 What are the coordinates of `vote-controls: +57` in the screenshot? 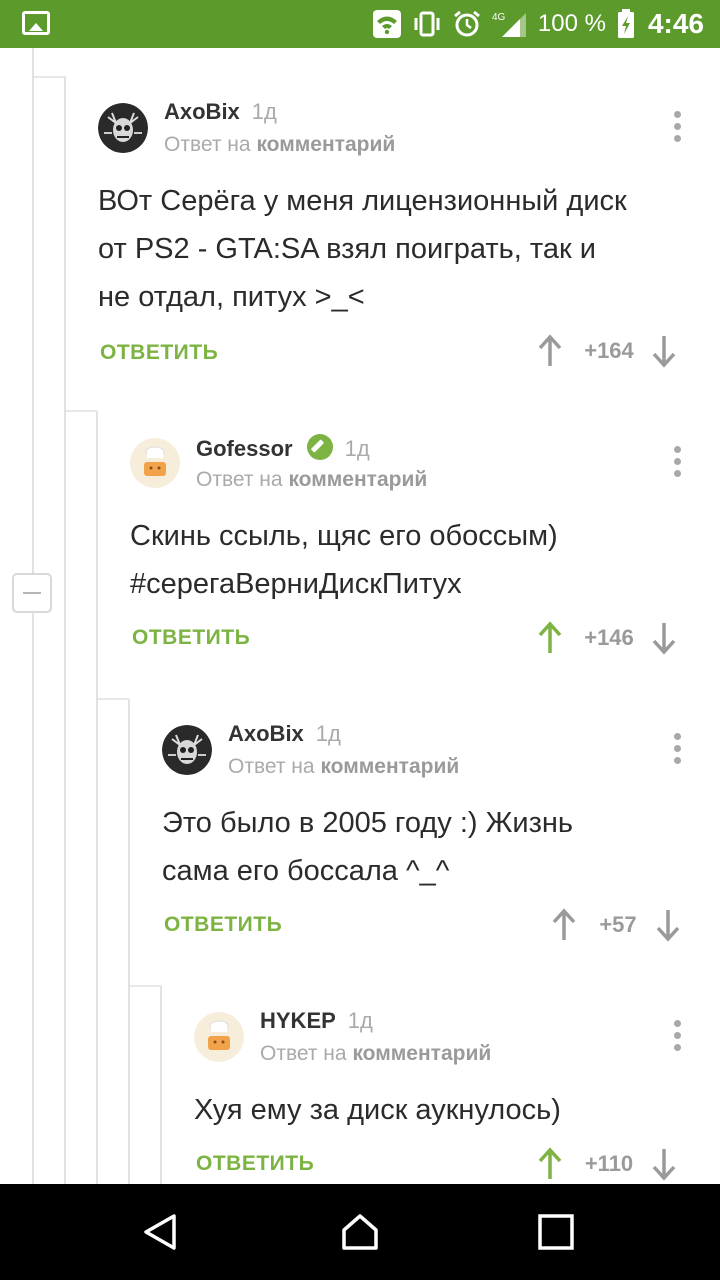 It's located at (616, 925).